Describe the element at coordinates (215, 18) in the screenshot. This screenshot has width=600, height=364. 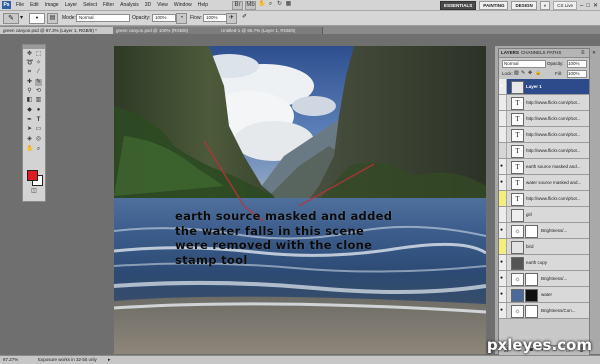
I see `flow-field: 100%` at that location.